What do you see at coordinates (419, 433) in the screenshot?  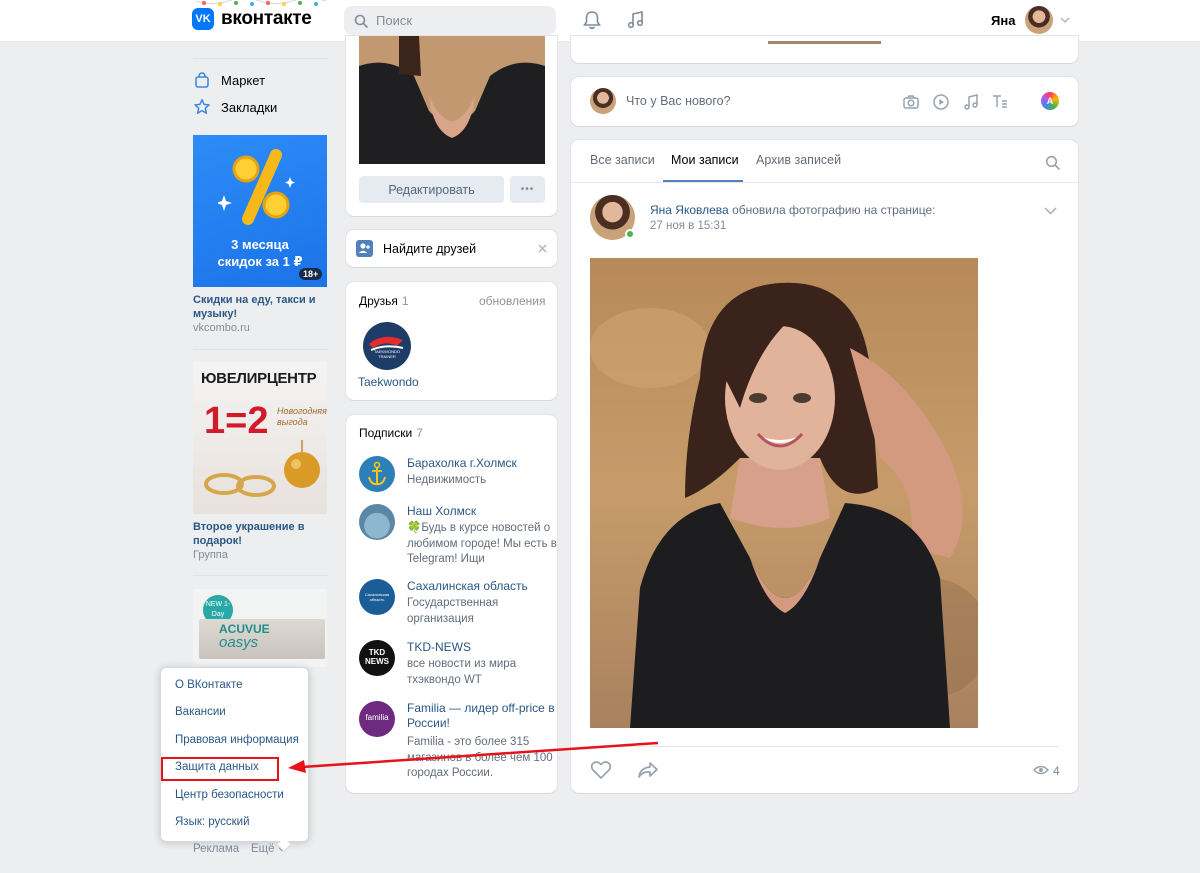 I see `subscriptions-count: 7` at bounding box center [419, 433].